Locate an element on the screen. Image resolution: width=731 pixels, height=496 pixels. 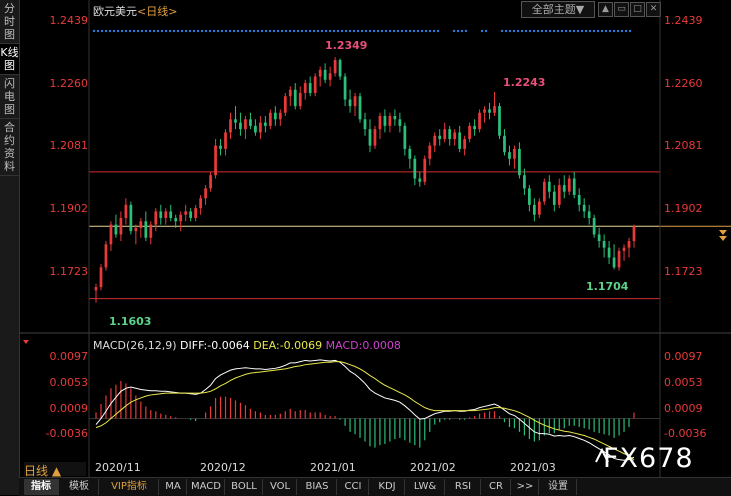
tab-rsi: RSI is located at coordinates (463, 487).